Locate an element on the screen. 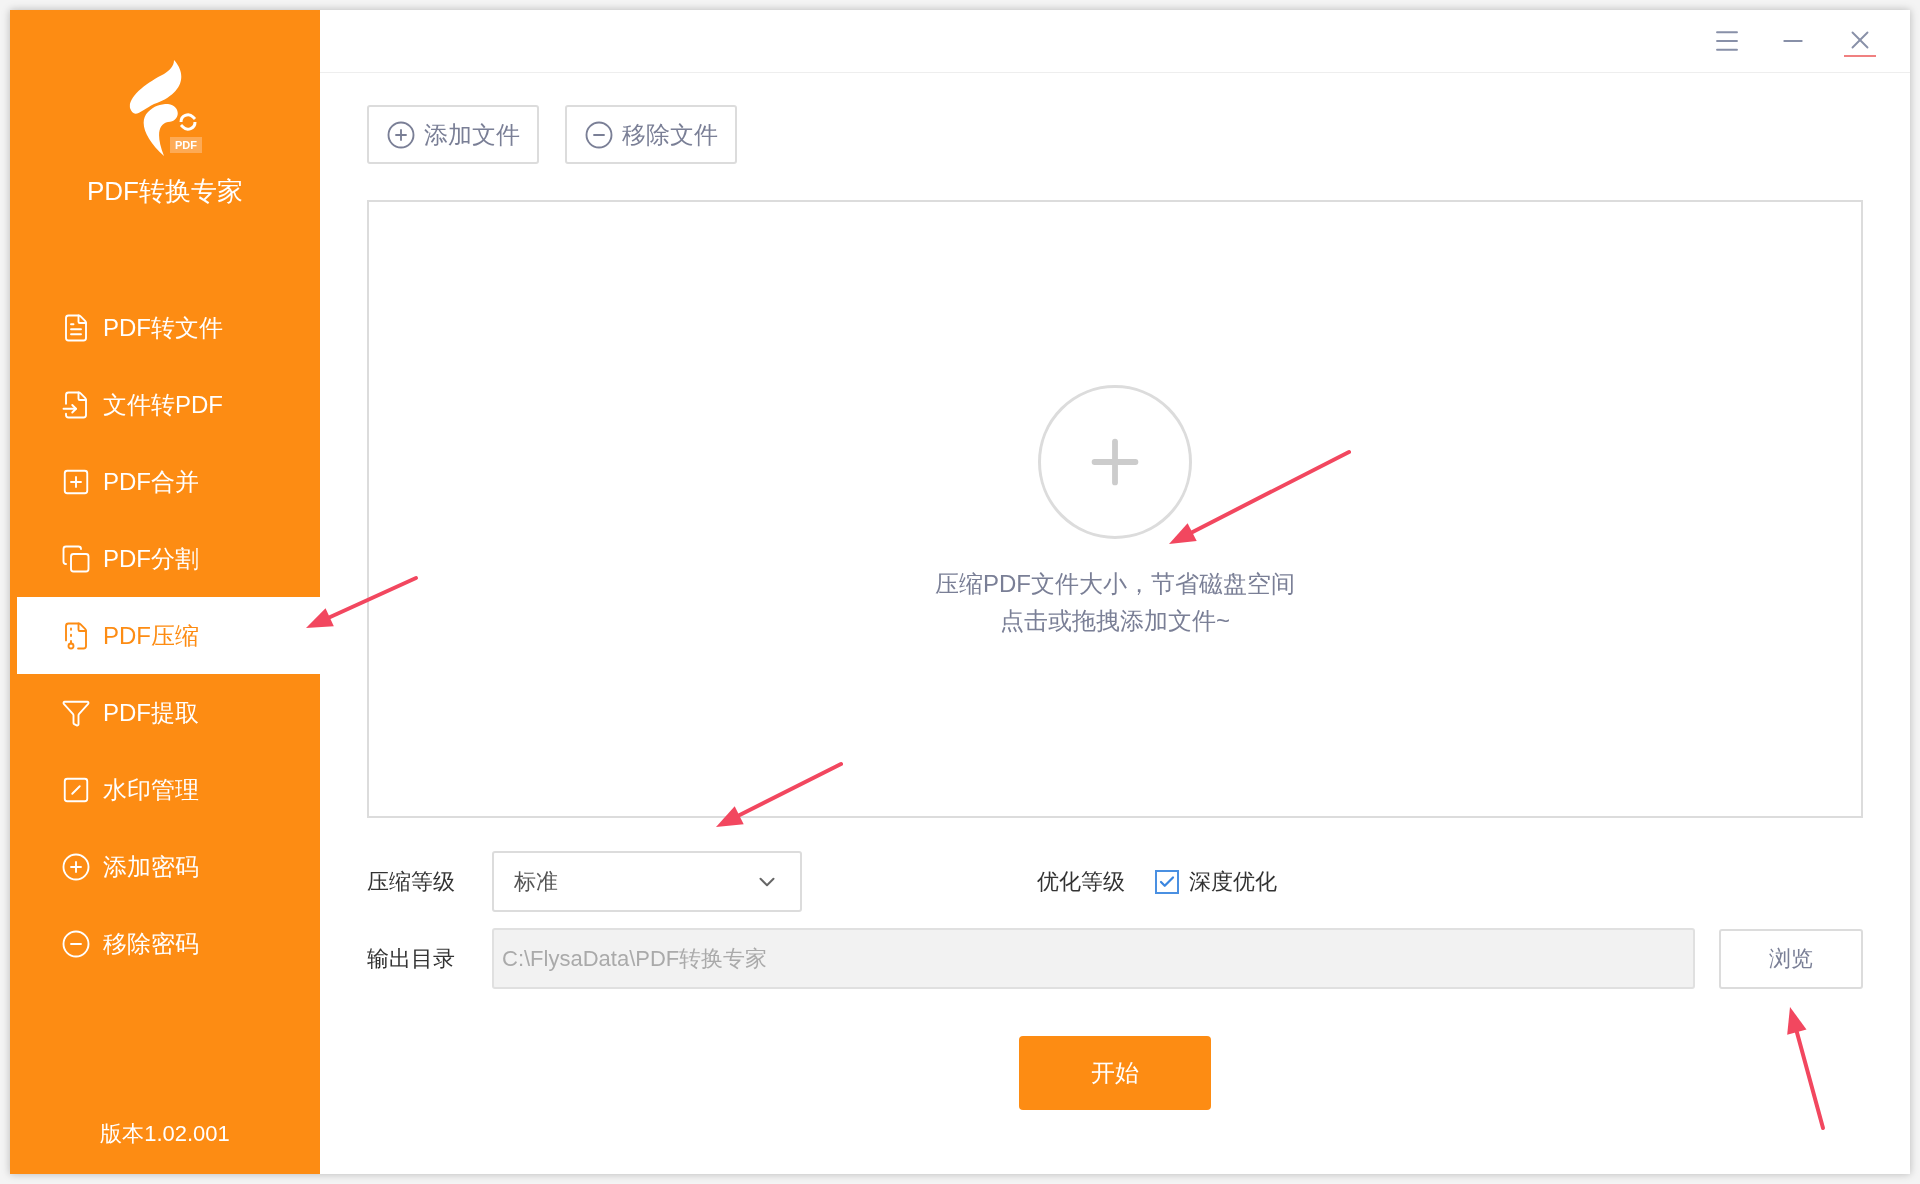  copy-icon is located at coordinates (76, 558).